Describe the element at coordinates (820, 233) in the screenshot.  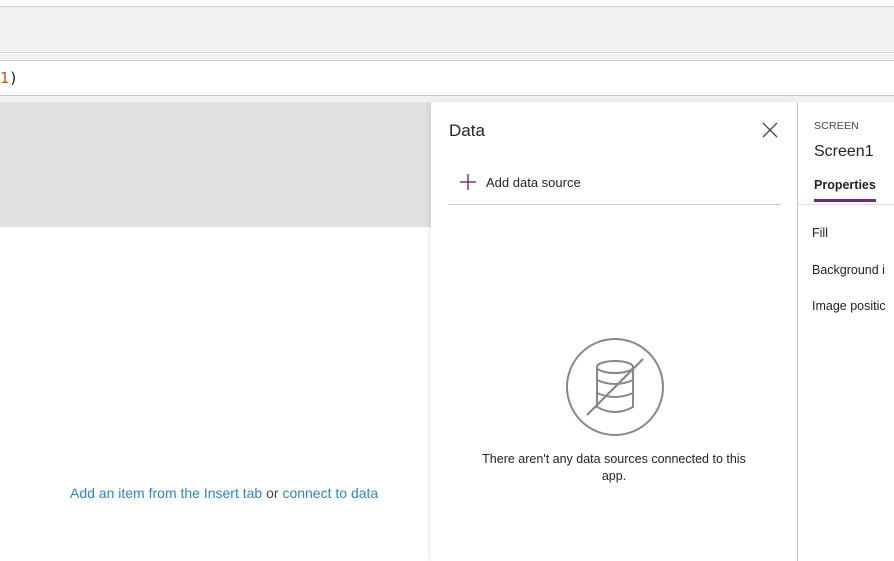
I see `property-fill: Fill` at that location.